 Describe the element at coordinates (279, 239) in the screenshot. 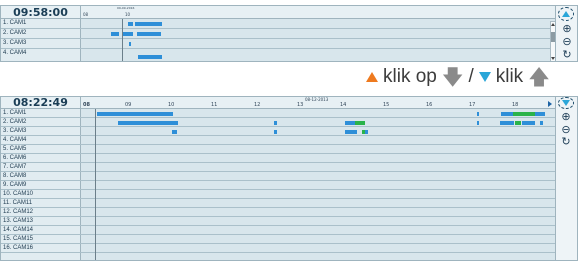

I see `channel-row: 15. CAM15` at that location.